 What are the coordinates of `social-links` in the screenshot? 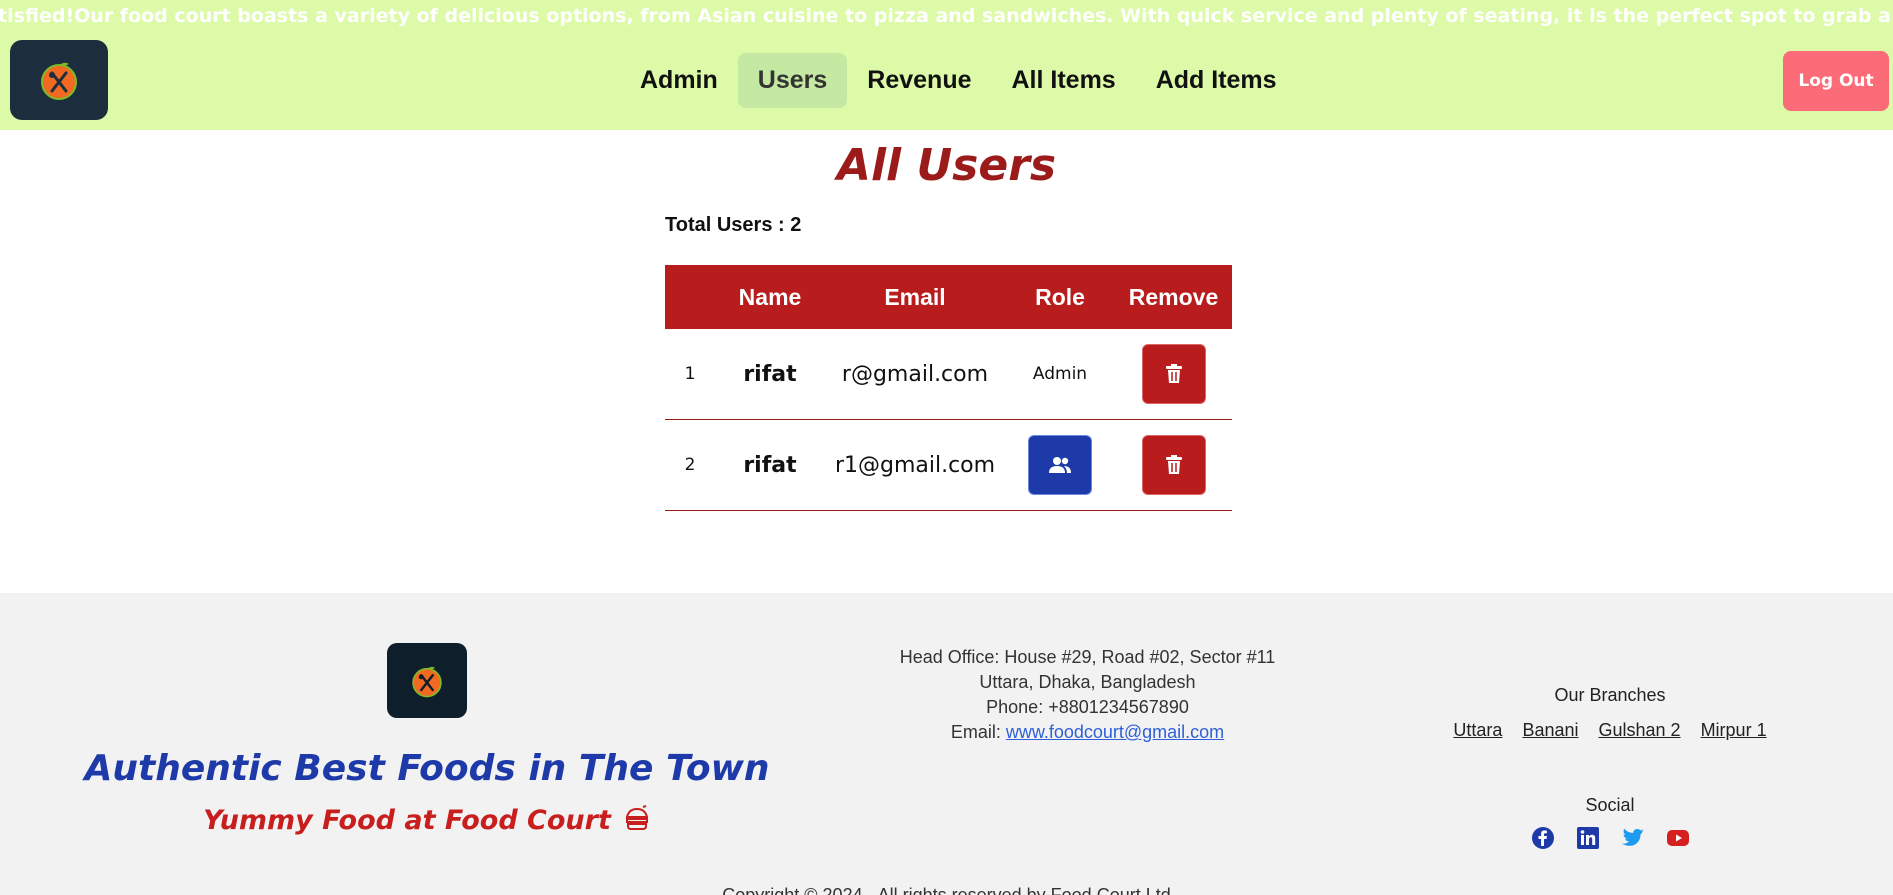 It's located at (1610, 838).